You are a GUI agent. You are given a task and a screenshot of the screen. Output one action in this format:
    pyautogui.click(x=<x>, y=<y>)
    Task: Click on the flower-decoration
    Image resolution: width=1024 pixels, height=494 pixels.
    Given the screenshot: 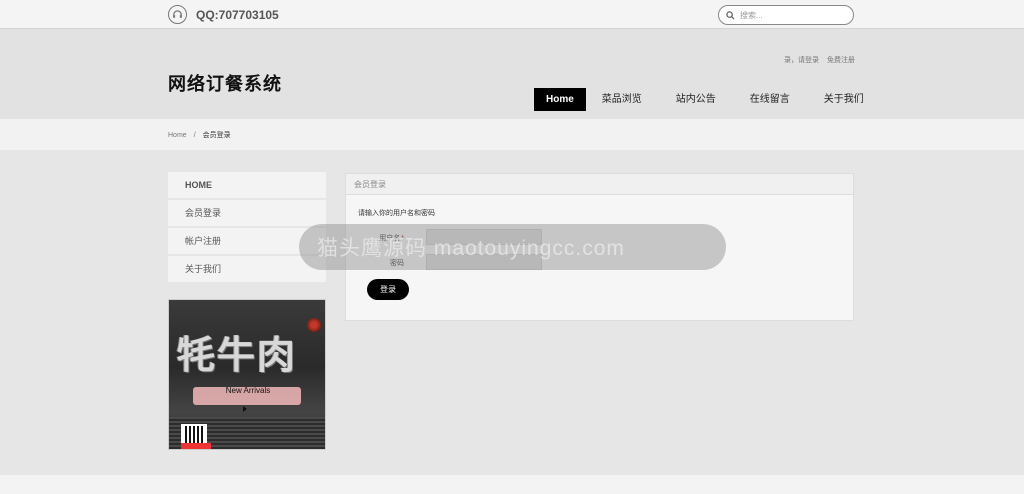 What is the action you would take?
    pyautogui.click(x=314, y=325)
    